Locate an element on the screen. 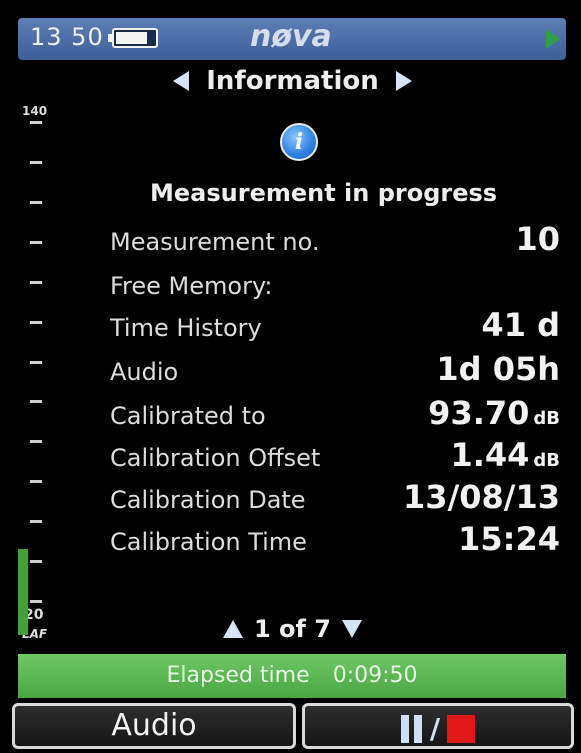  pause-icon is located at coordinates (411, 728).